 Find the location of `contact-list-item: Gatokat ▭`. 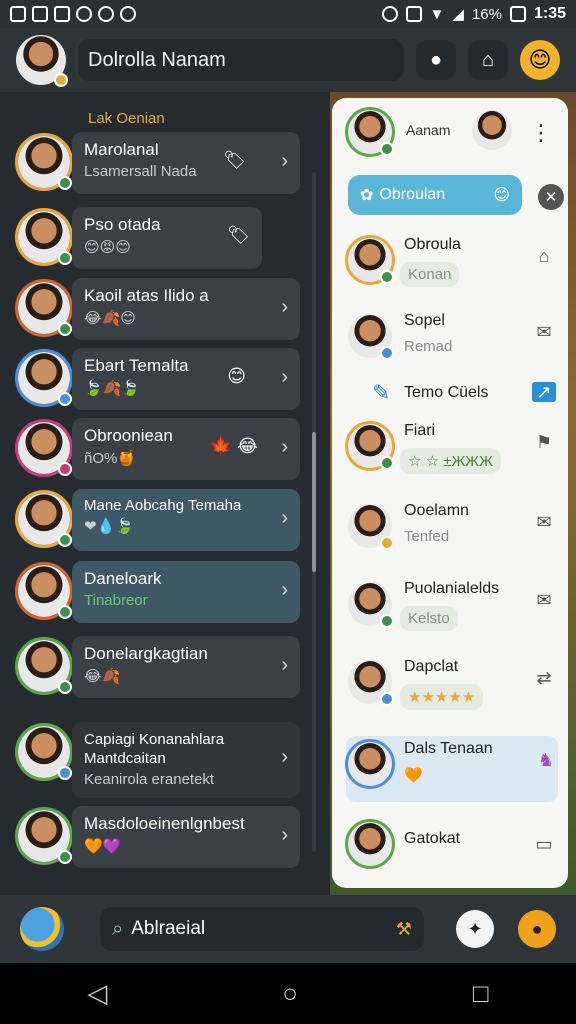

contact-list-item: Gatokat ▭ is located at coordinates (450, 851).